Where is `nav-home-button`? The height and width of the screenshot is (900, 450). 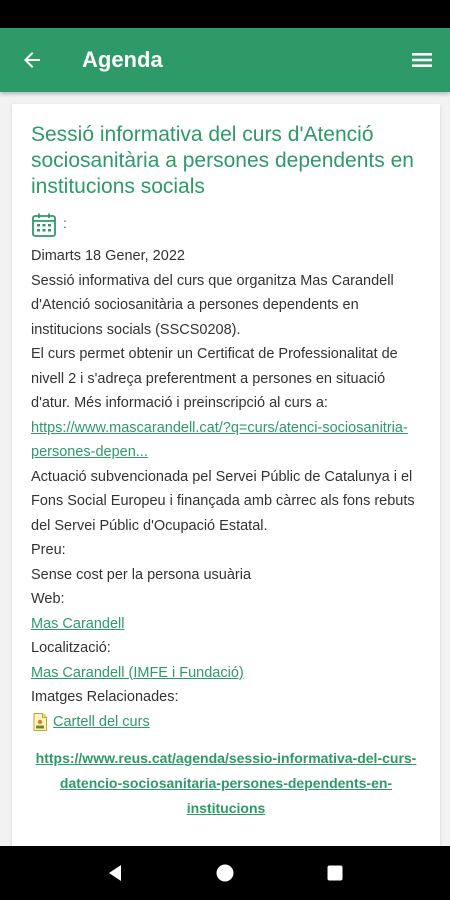 nav-home-button is located at coordinates (225, 873).